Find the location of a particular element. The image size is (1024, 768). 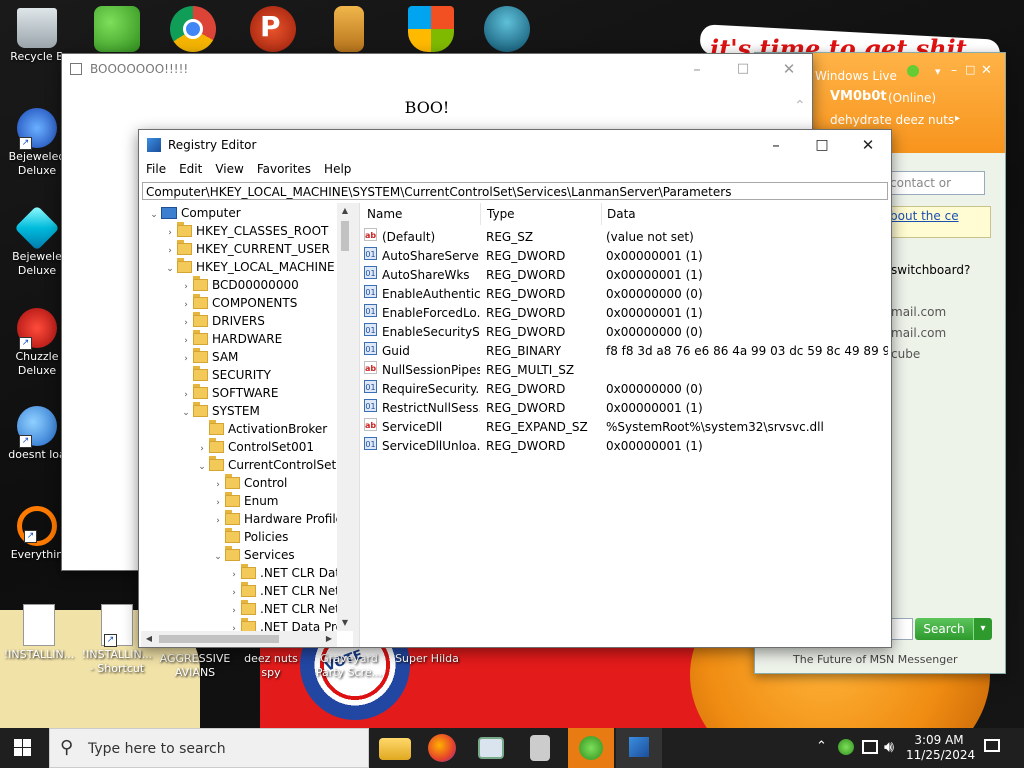

tree-node: › .NET CLR Data is located at coordinates (287, 573).